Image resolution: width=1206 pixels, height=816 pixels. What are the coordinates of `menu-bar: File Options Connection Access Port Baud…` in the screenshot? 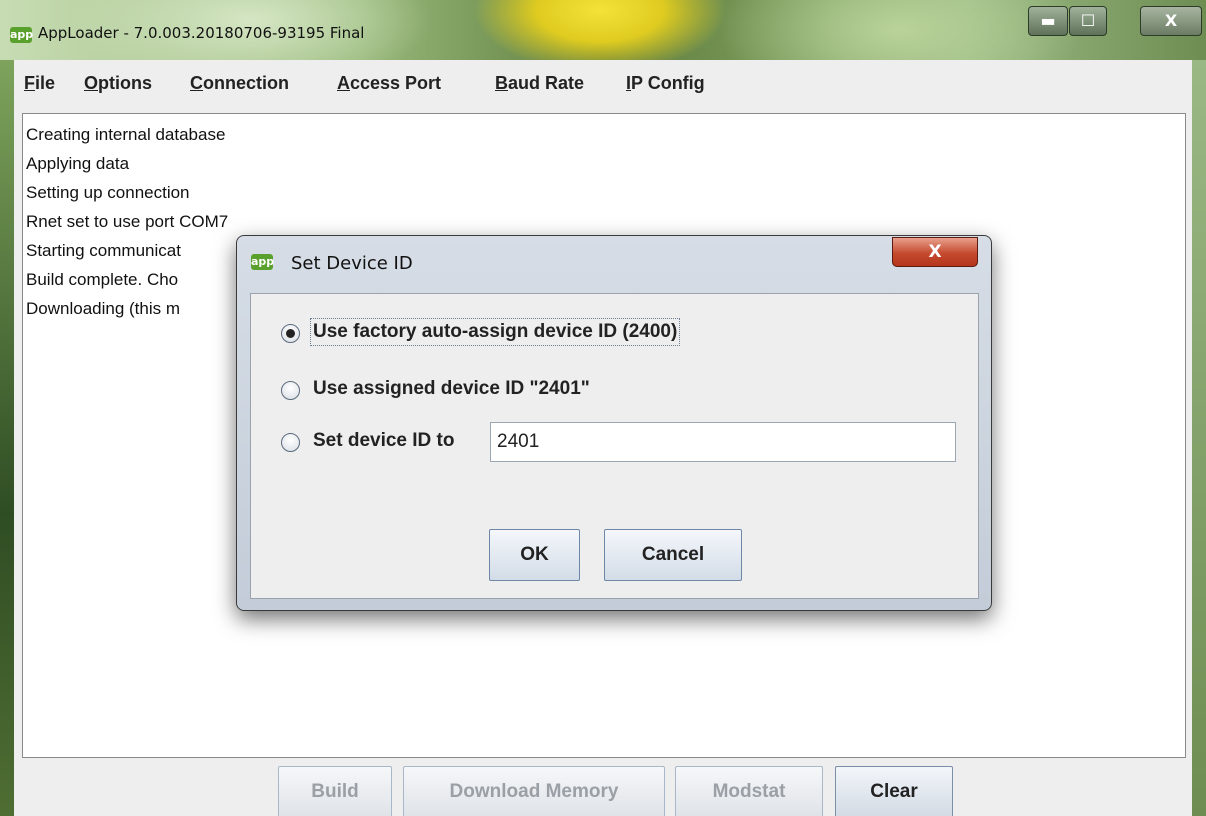 It's located at (603, 85).